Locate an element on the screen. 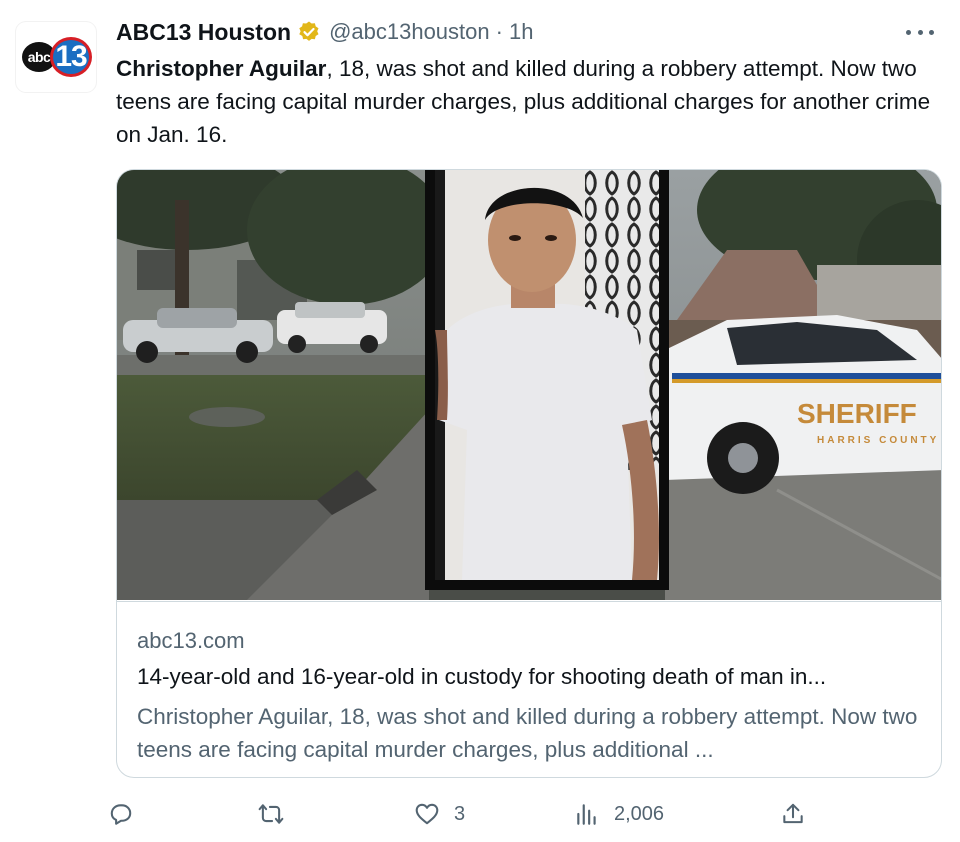  more-options-icon is located at coordinates (920, 32).